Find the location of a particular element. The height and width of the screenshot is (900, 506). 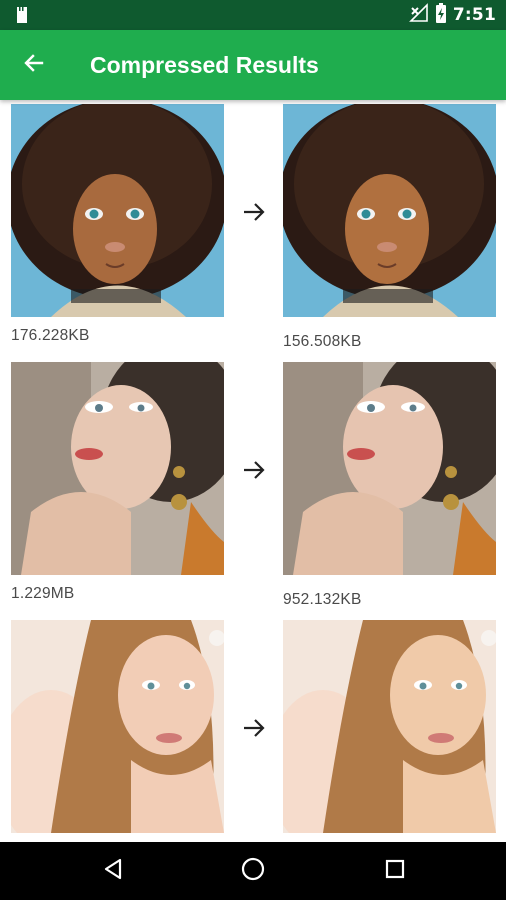

status-bar: 7:51 is located at coordinates (253, 15).